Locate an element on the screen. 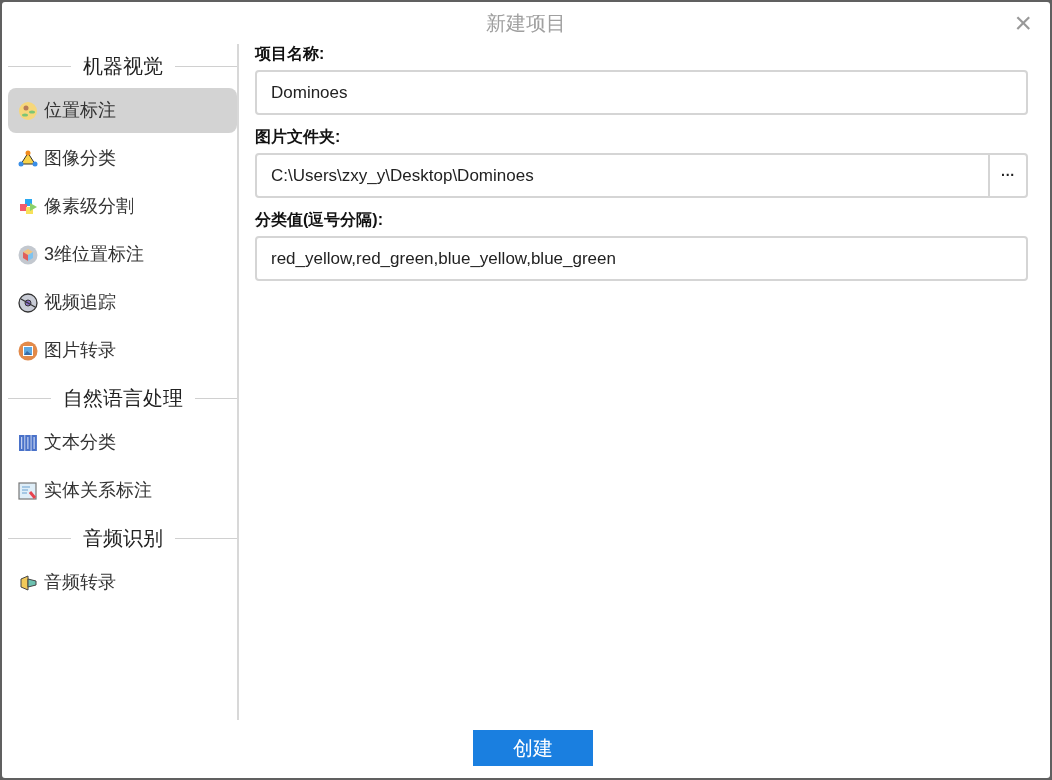  field-label: 分类值(逗号分隔): is located at coordinates (319, 220).